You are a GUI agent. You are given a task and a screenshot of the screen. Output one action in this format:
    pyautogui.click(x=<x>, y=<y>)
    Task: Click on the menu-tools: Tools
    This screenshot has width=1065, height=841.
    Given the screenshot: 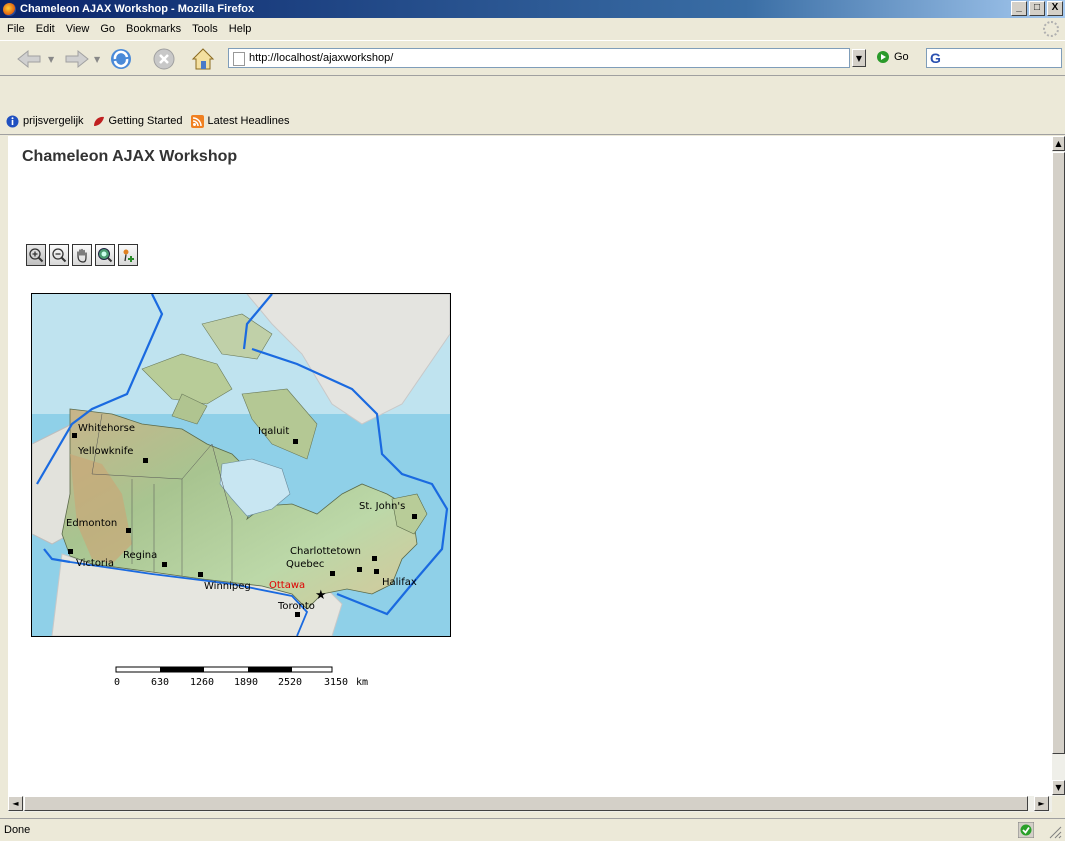 What is the action you would take?
    pyautogui.click(x=205, y=29)
    